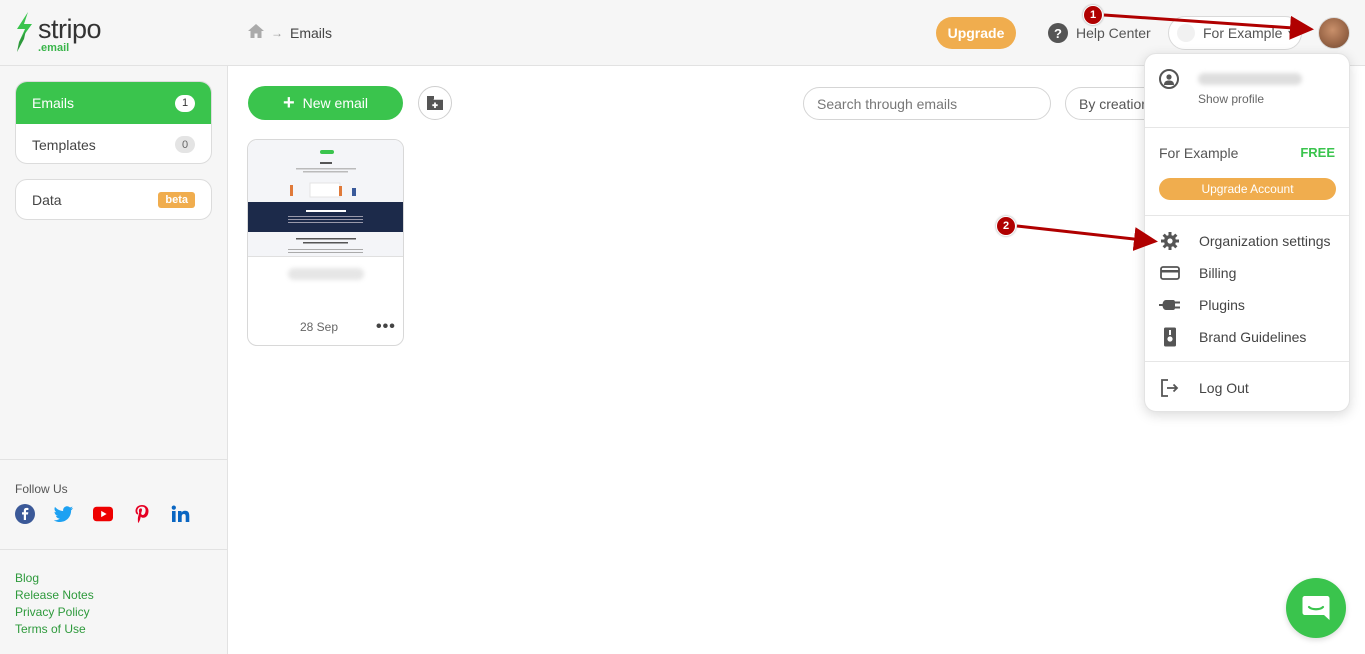 The width and height of the screenshot is (1365, 654). I want to click on release-notes-link: Release Notes, so click(54, 595).